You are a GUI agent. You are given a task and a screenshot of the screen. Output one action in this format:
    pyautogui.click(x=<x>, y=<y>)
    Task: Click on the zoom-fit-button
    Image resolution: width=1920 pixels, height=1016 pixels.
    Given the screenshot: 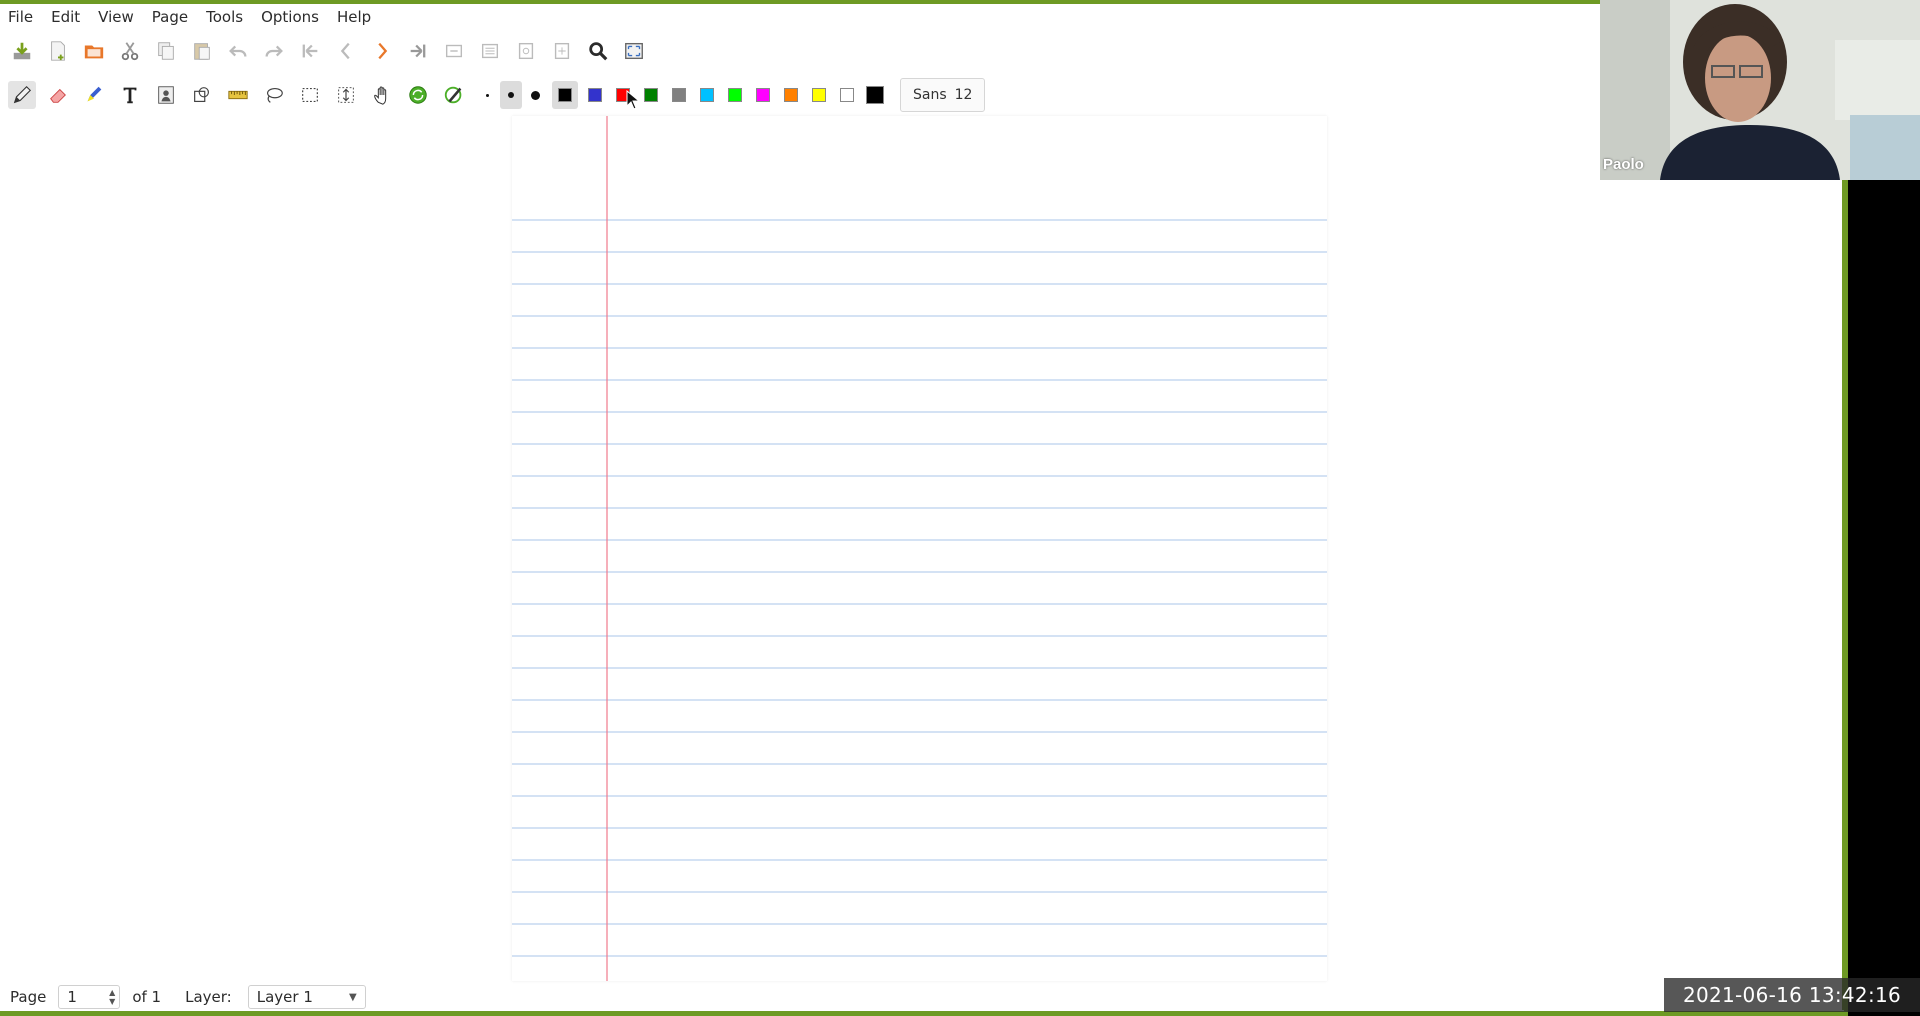 What is the action you would take?
    pyautogui.click(x=490, y=51)
    